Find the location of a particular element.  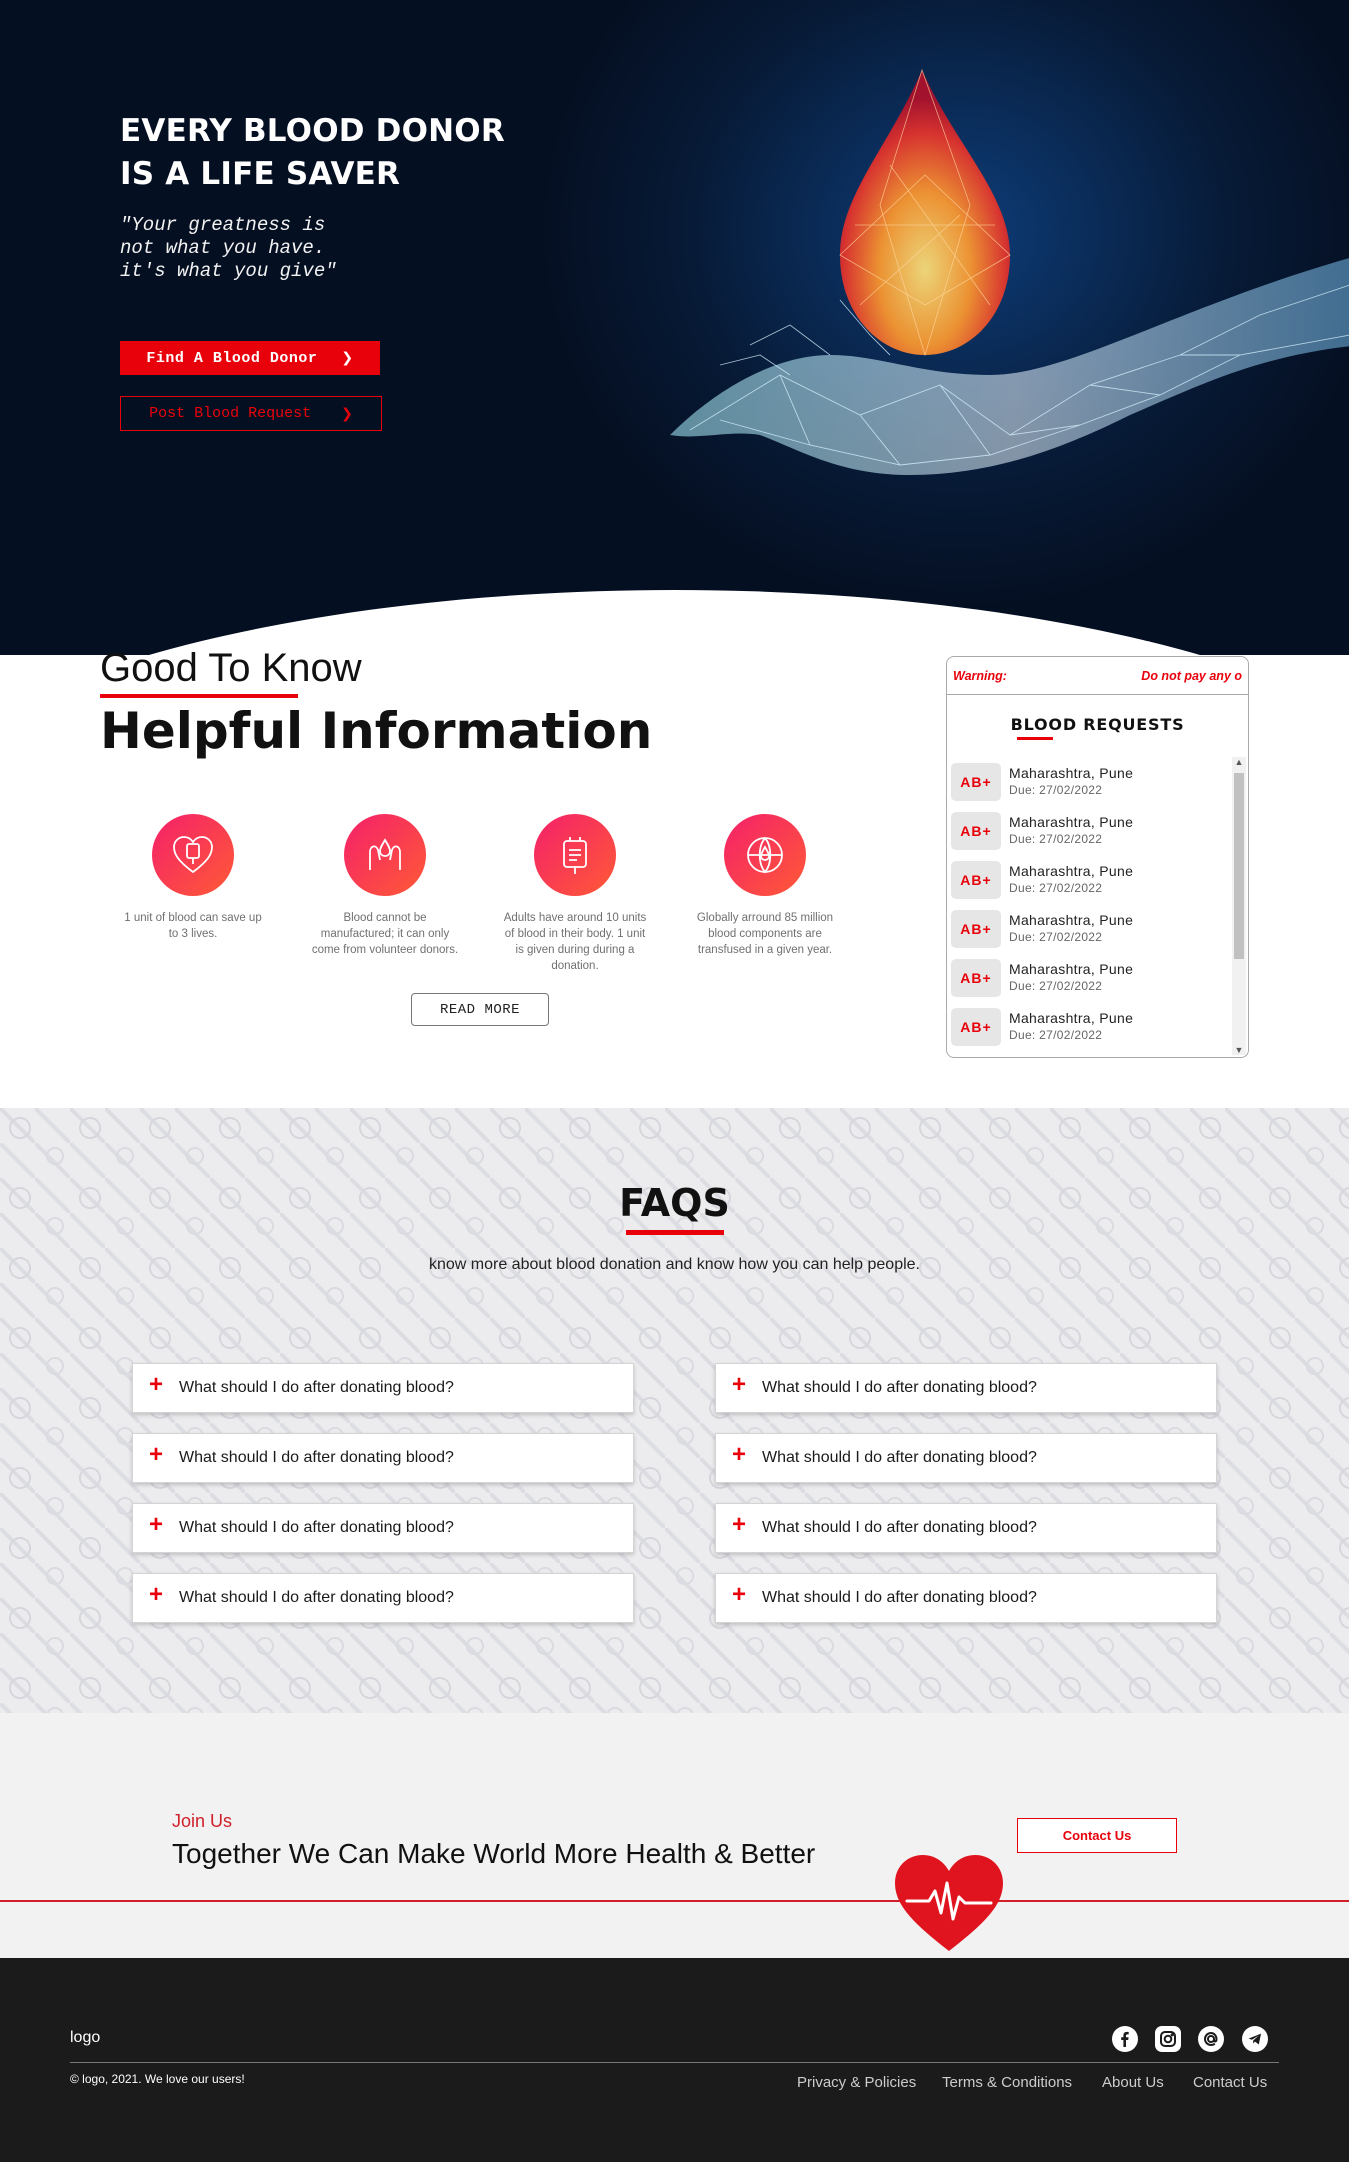

email-at-icon is located at coordinates (1211, 2039).